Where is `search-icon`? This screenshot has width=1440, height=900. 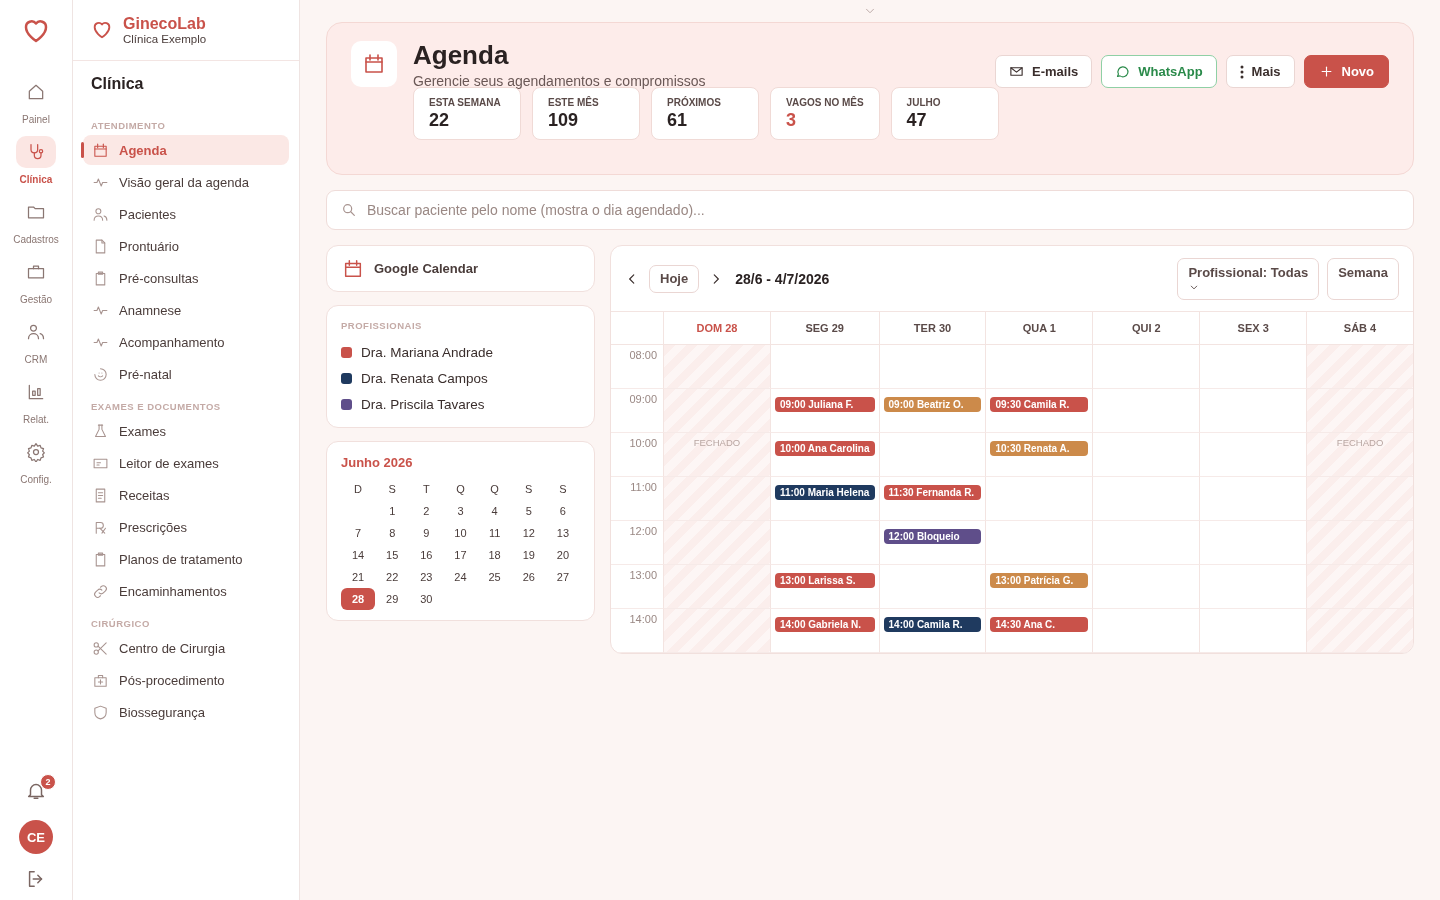 search-icon is located at coordinates (349, 210).